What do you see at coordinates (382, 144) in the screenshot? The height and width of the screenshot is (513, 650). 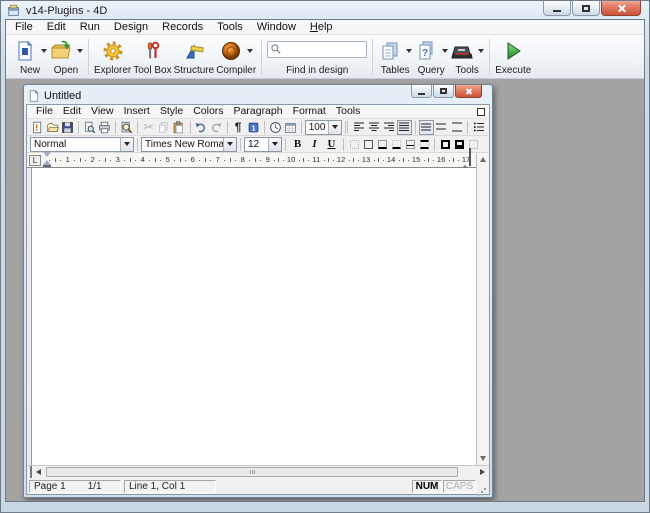 I see `border-bottom-heavy-button` at bounding box center [382, 144].